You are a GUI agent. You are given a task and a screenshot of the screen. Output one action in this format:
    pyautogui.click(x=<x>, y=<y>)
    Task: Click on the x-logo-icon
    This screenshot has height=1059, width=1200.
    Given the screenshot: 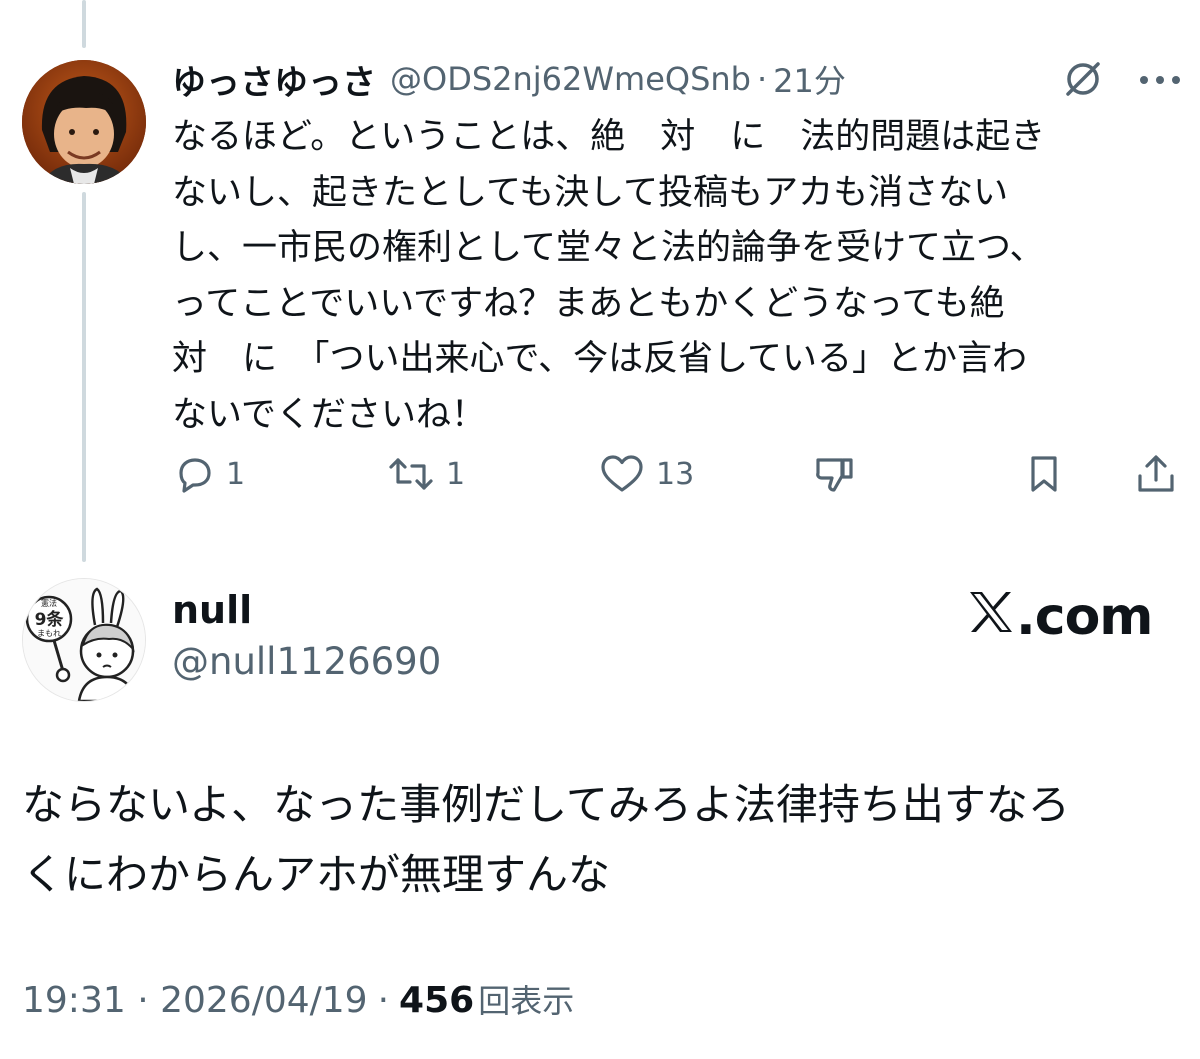 What is the action you would take?
    pyautogui.click(x=991, y=617)
    